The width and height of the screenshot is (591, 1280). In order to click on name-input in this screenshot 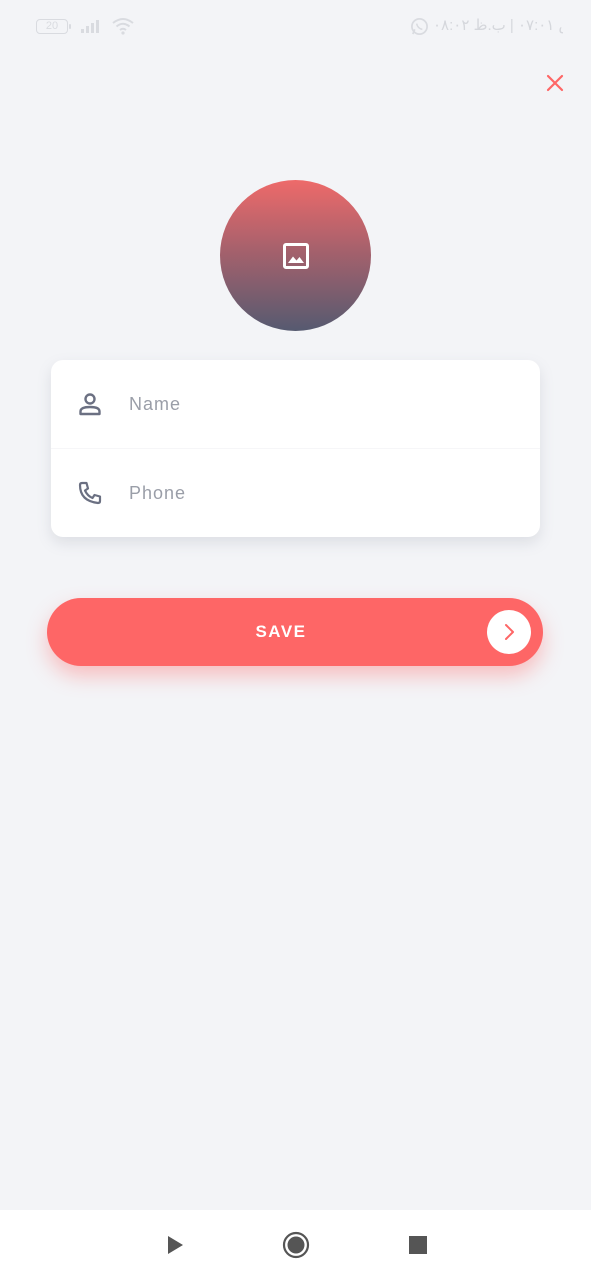, I will do `click(324, 404)`.